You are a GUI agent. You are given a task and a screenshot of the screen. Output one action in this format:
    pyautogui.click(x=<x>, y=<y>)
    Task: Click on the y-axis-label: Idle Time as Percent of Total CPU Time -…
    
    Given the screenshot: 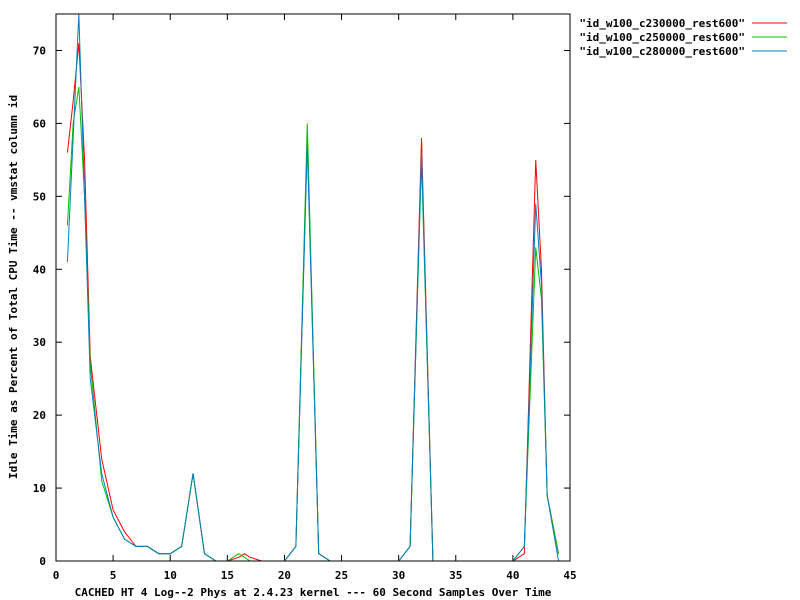 What is the action you would take?
    pyautogui.click(x=13, y=287)
    